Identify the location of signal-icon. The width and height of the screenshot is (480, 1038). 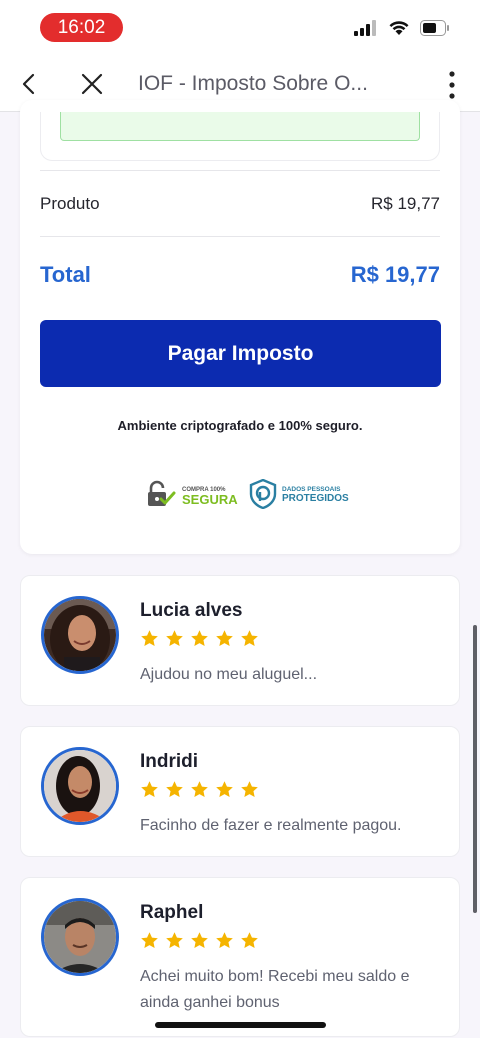
(366, 30).